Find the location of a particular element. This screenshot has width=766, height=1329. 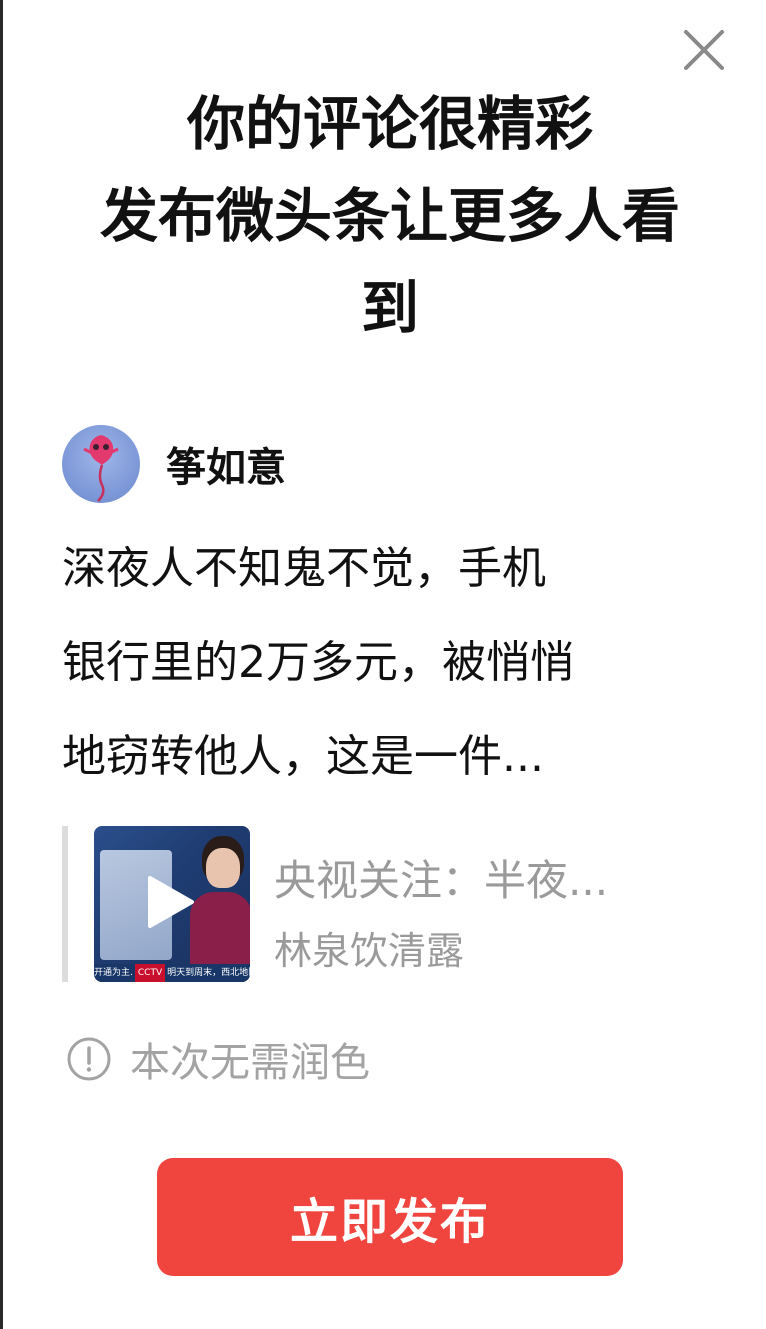

polish-notice: 本次无需润色 is located at coordinates (218, 1060).